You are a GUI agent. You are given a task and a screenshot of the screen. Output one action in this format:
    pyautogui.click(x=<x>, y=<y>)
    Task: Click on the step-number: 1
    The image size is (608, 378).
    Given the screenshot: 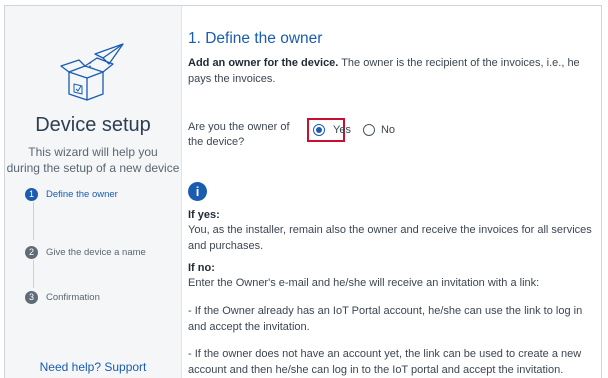 What is the action you would take?
    pyautogui.click(x=31, y=194)
    